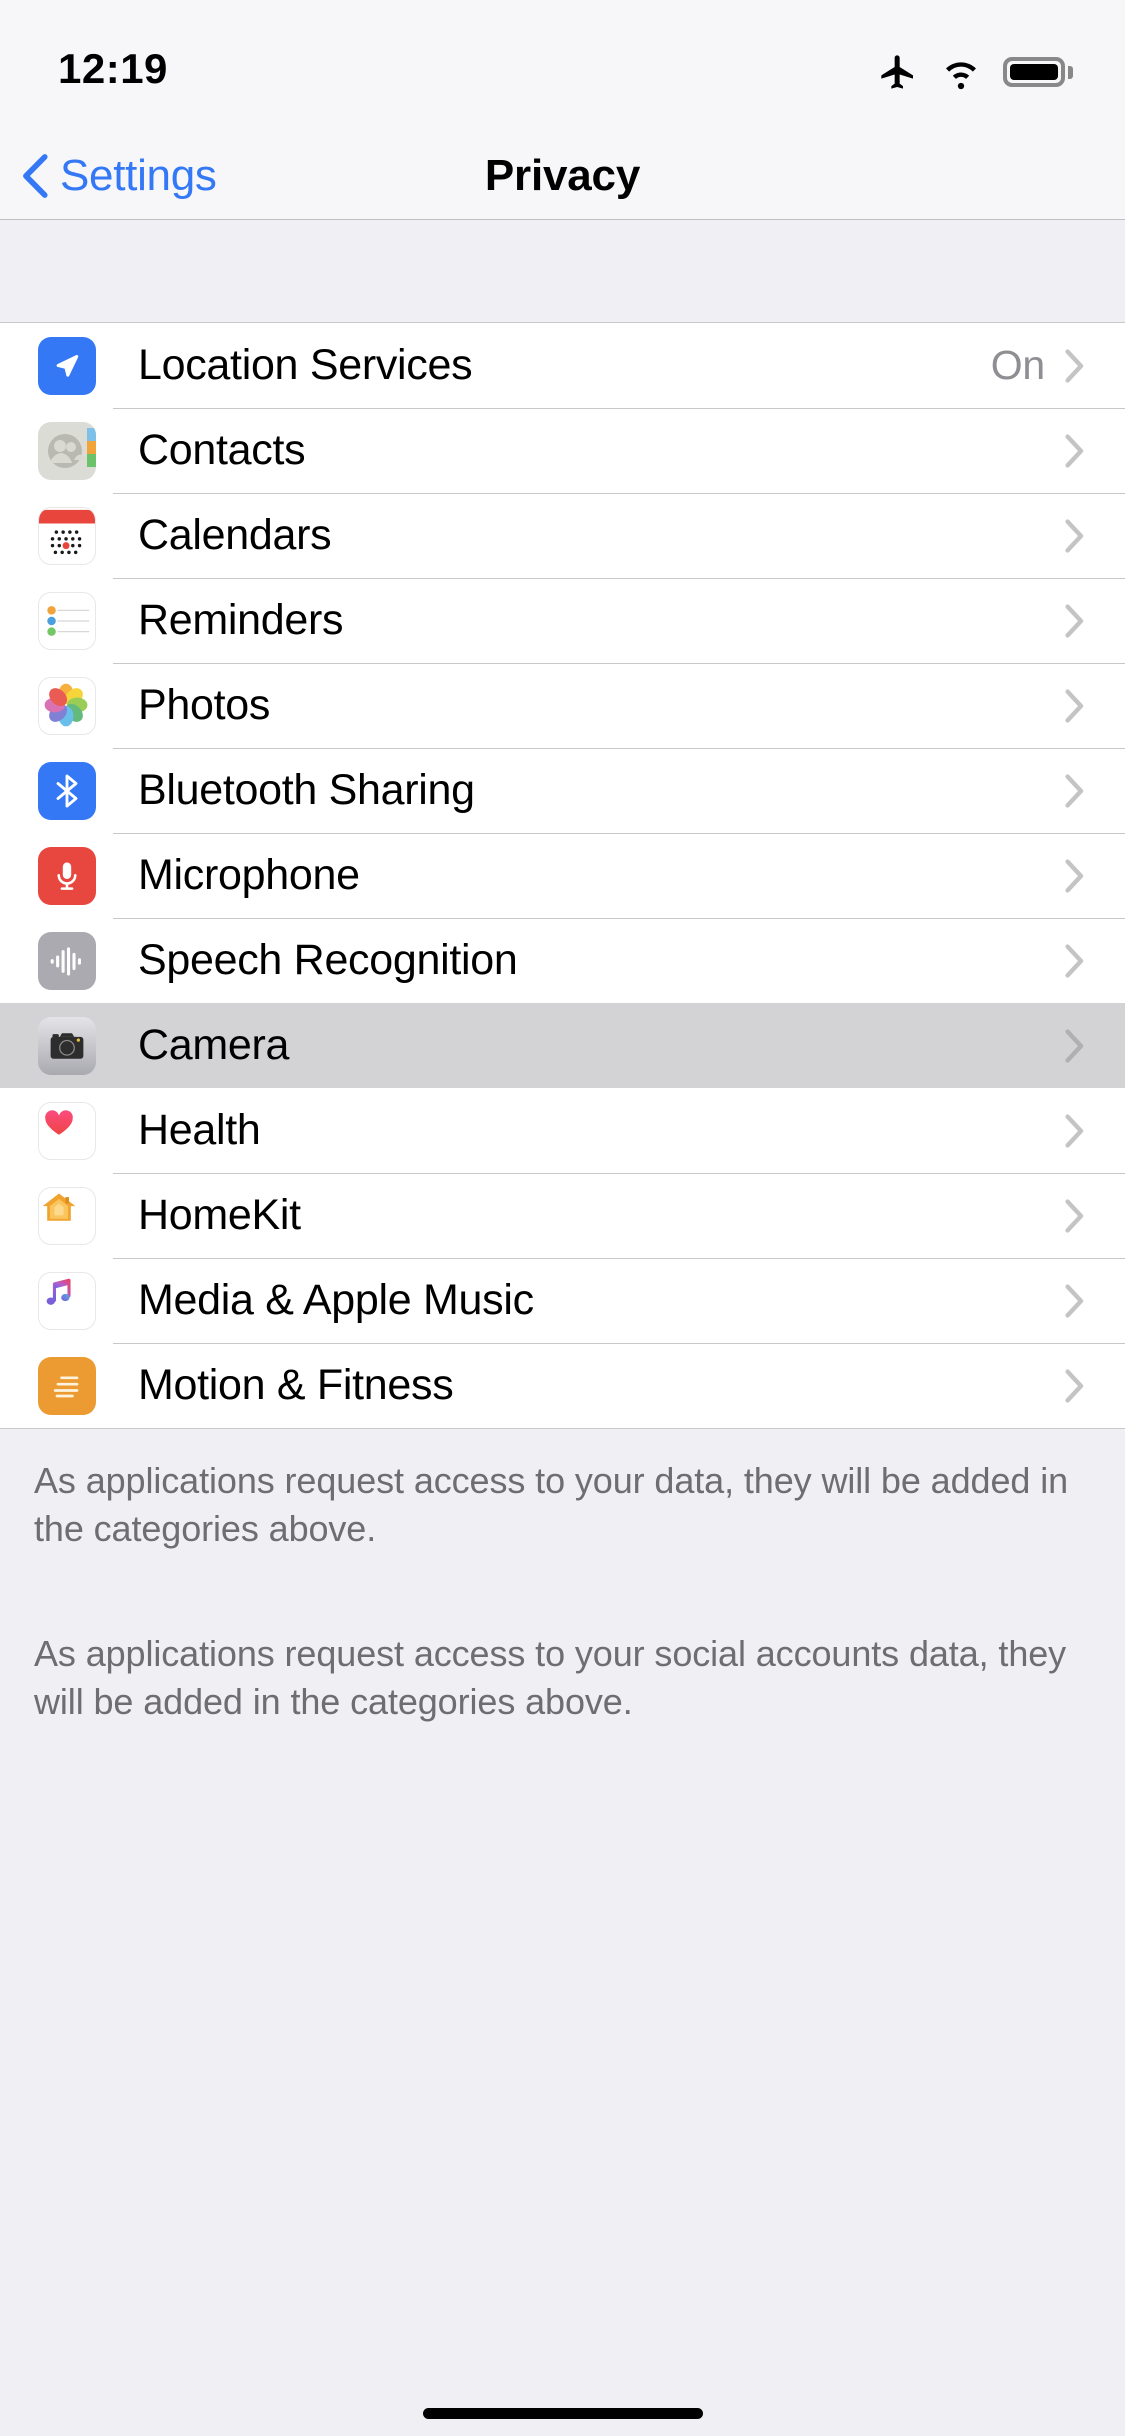  I want to click on photos-icon, so click(67, 705).